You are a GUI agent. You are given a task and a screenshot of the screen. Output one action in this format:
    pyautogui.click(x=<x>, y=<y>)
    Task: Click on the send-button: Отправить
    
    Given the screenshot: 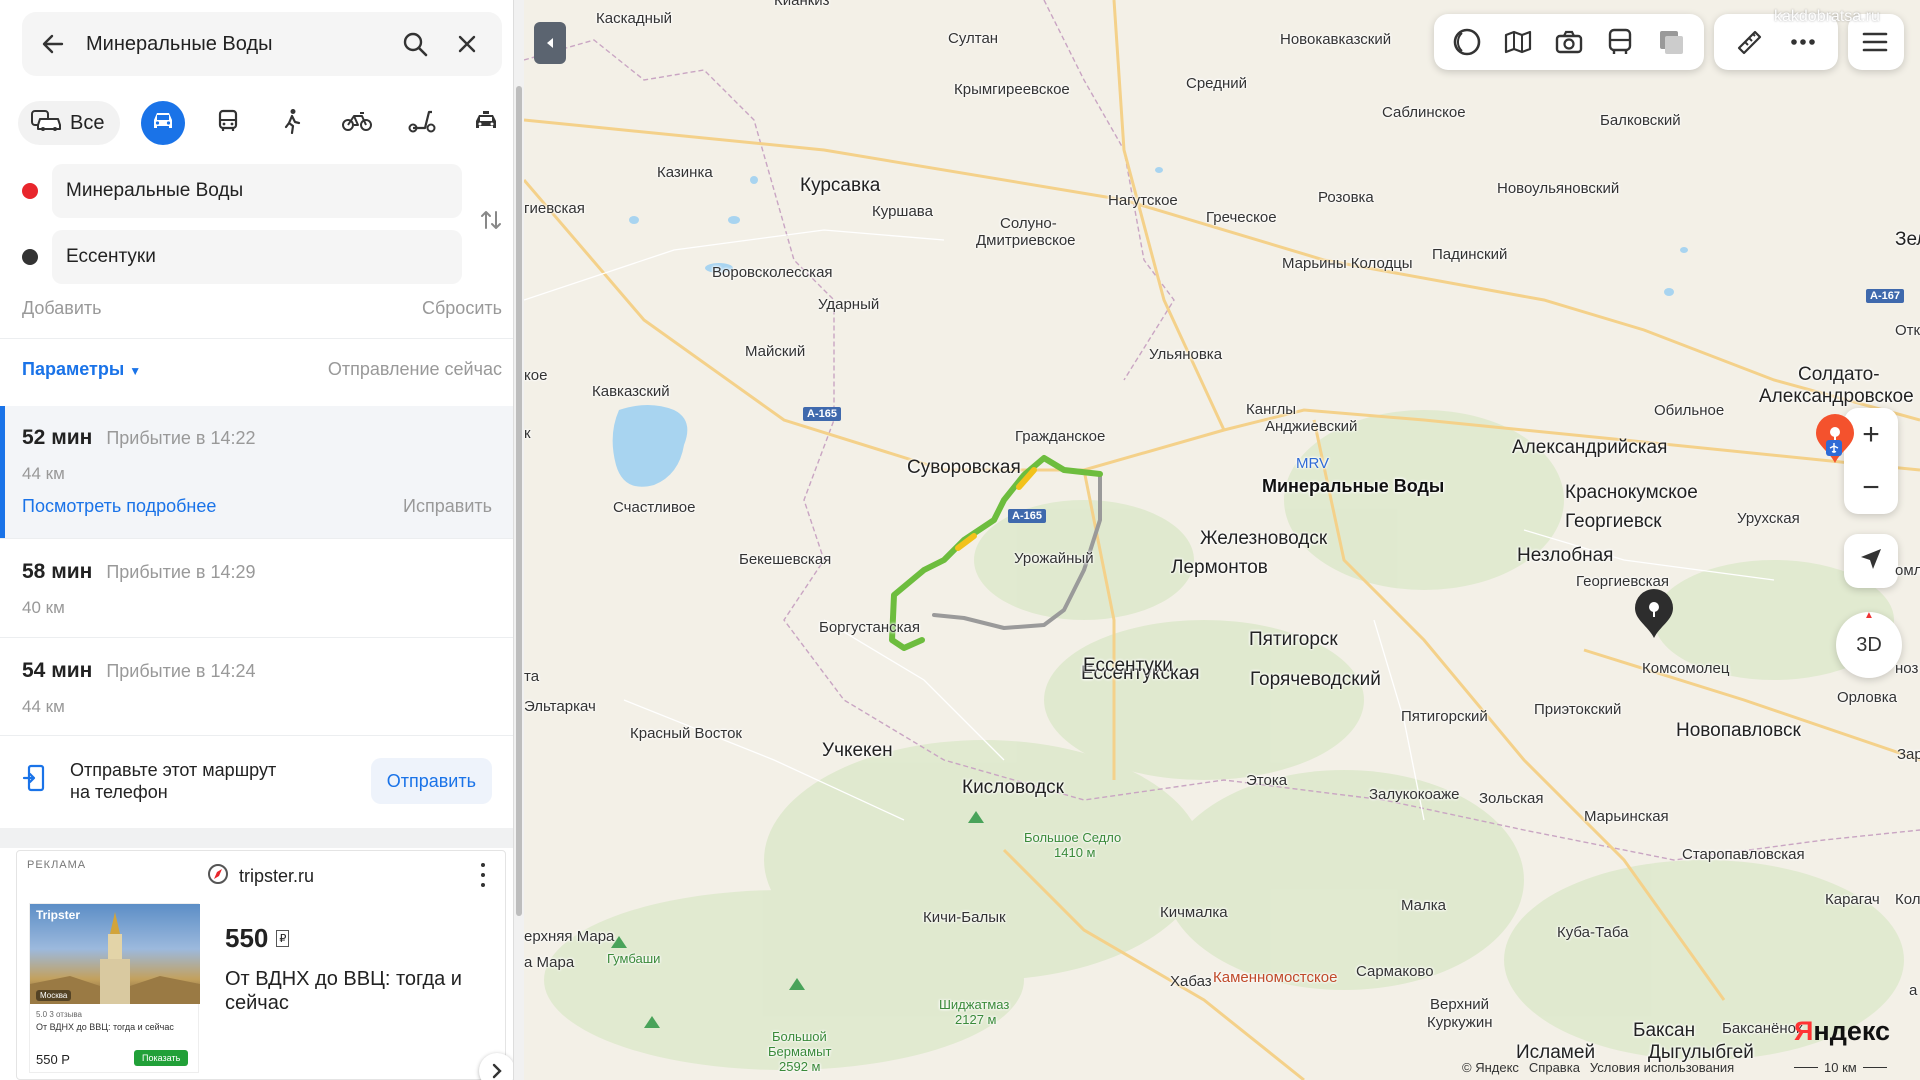 What is the action you would take?
    pyautogui.click(x=431, y=781)
    